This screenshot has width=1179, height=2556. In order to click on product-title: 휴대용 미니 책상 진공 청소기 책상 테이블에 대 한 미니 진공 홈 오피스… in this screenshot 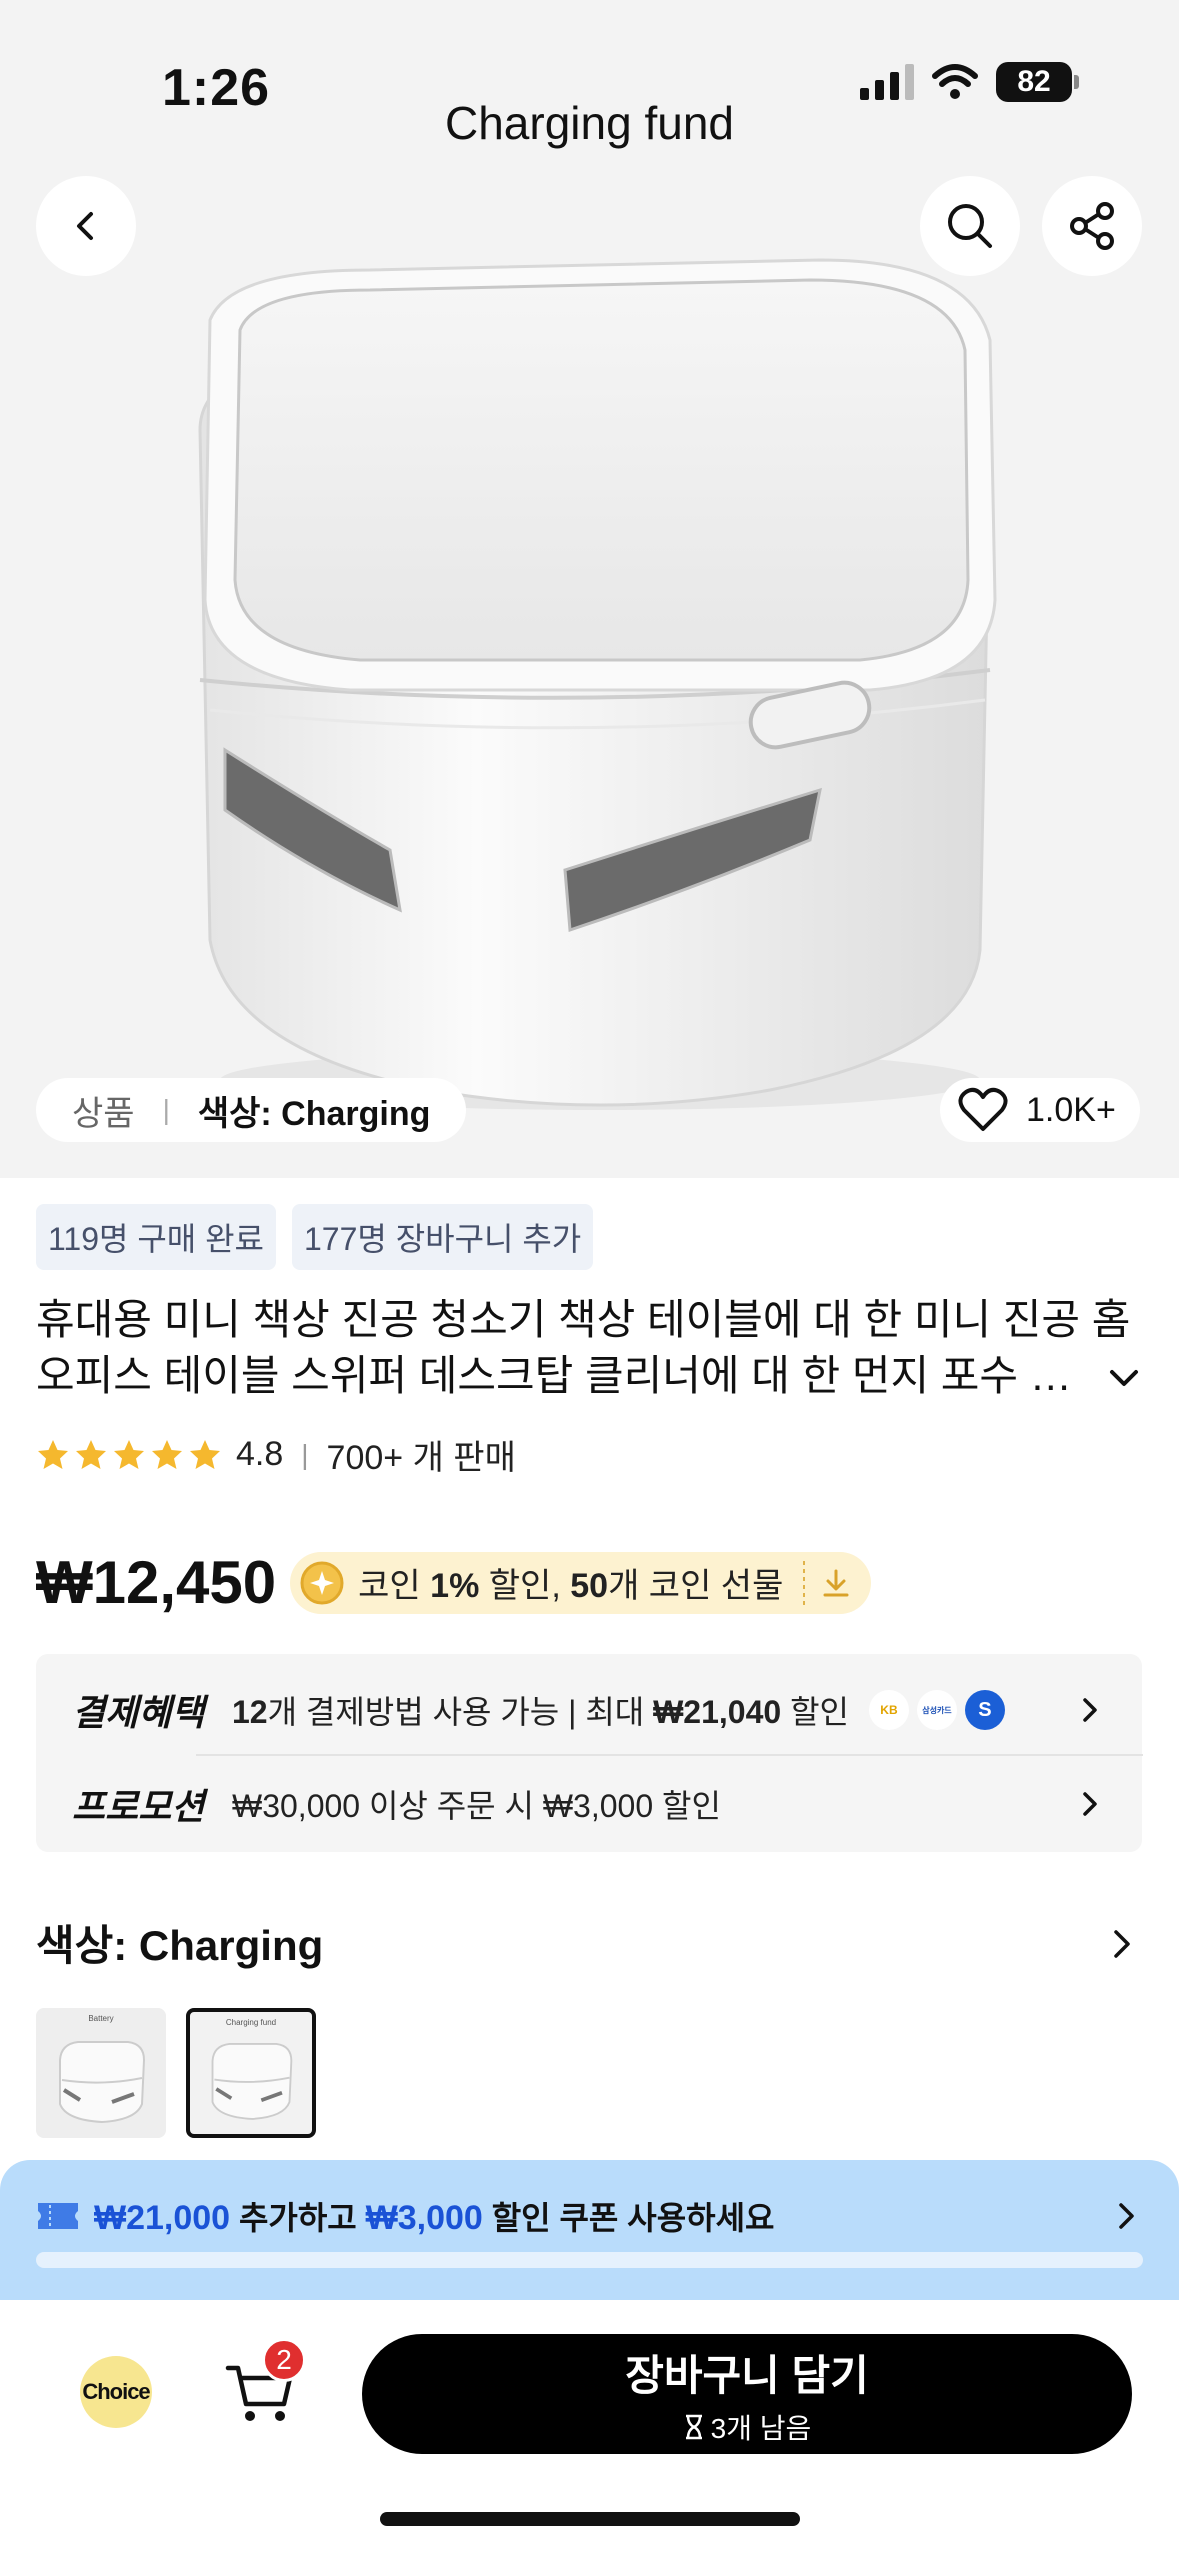, I will do `click(586, 1348)`.